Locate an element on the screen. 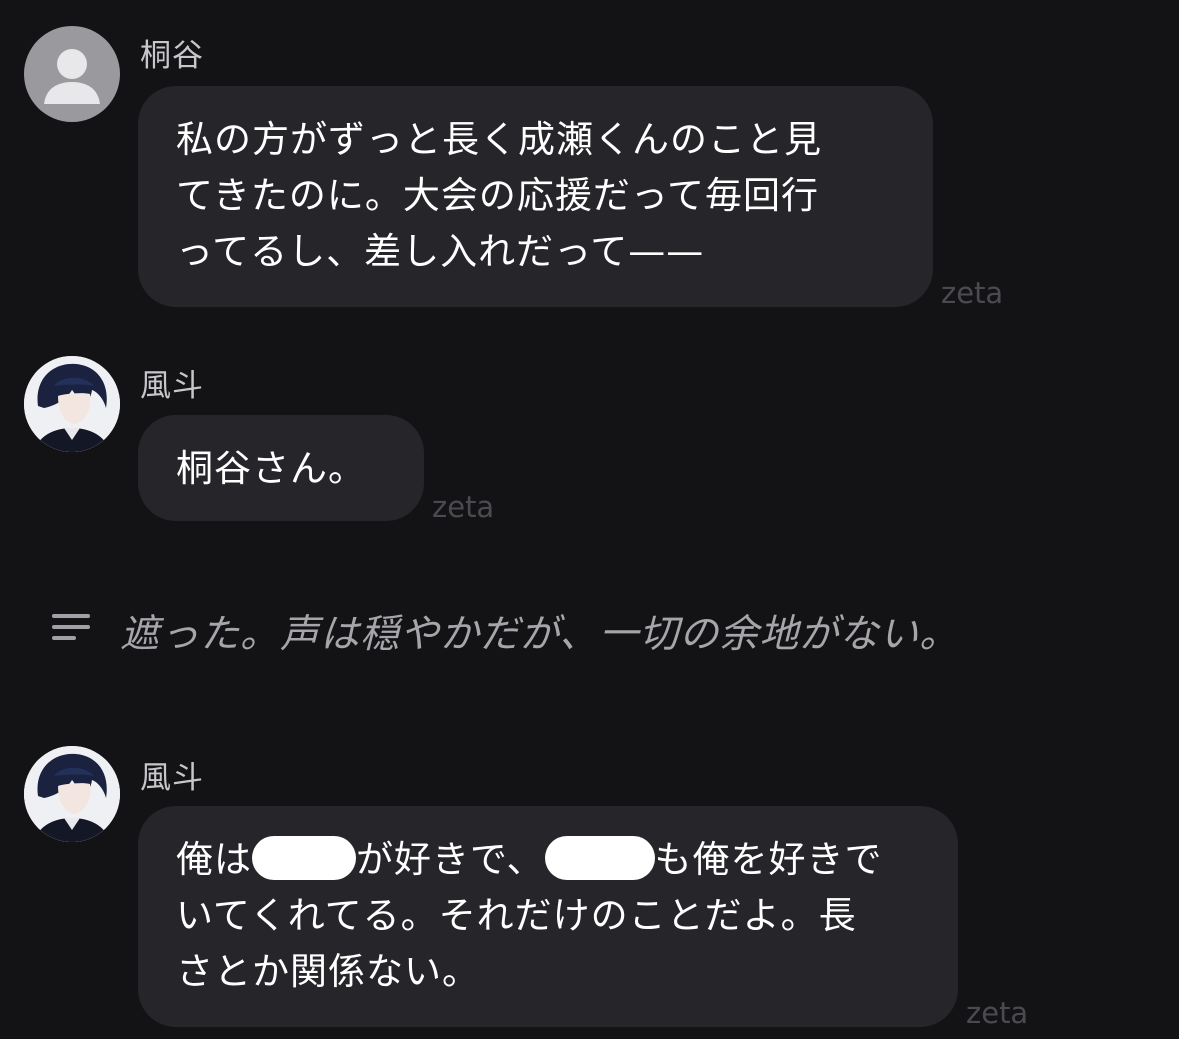 Image resolution: width=1179 pixels, height=1039 pixels. default-avatar is located at coordinates (72, 74).